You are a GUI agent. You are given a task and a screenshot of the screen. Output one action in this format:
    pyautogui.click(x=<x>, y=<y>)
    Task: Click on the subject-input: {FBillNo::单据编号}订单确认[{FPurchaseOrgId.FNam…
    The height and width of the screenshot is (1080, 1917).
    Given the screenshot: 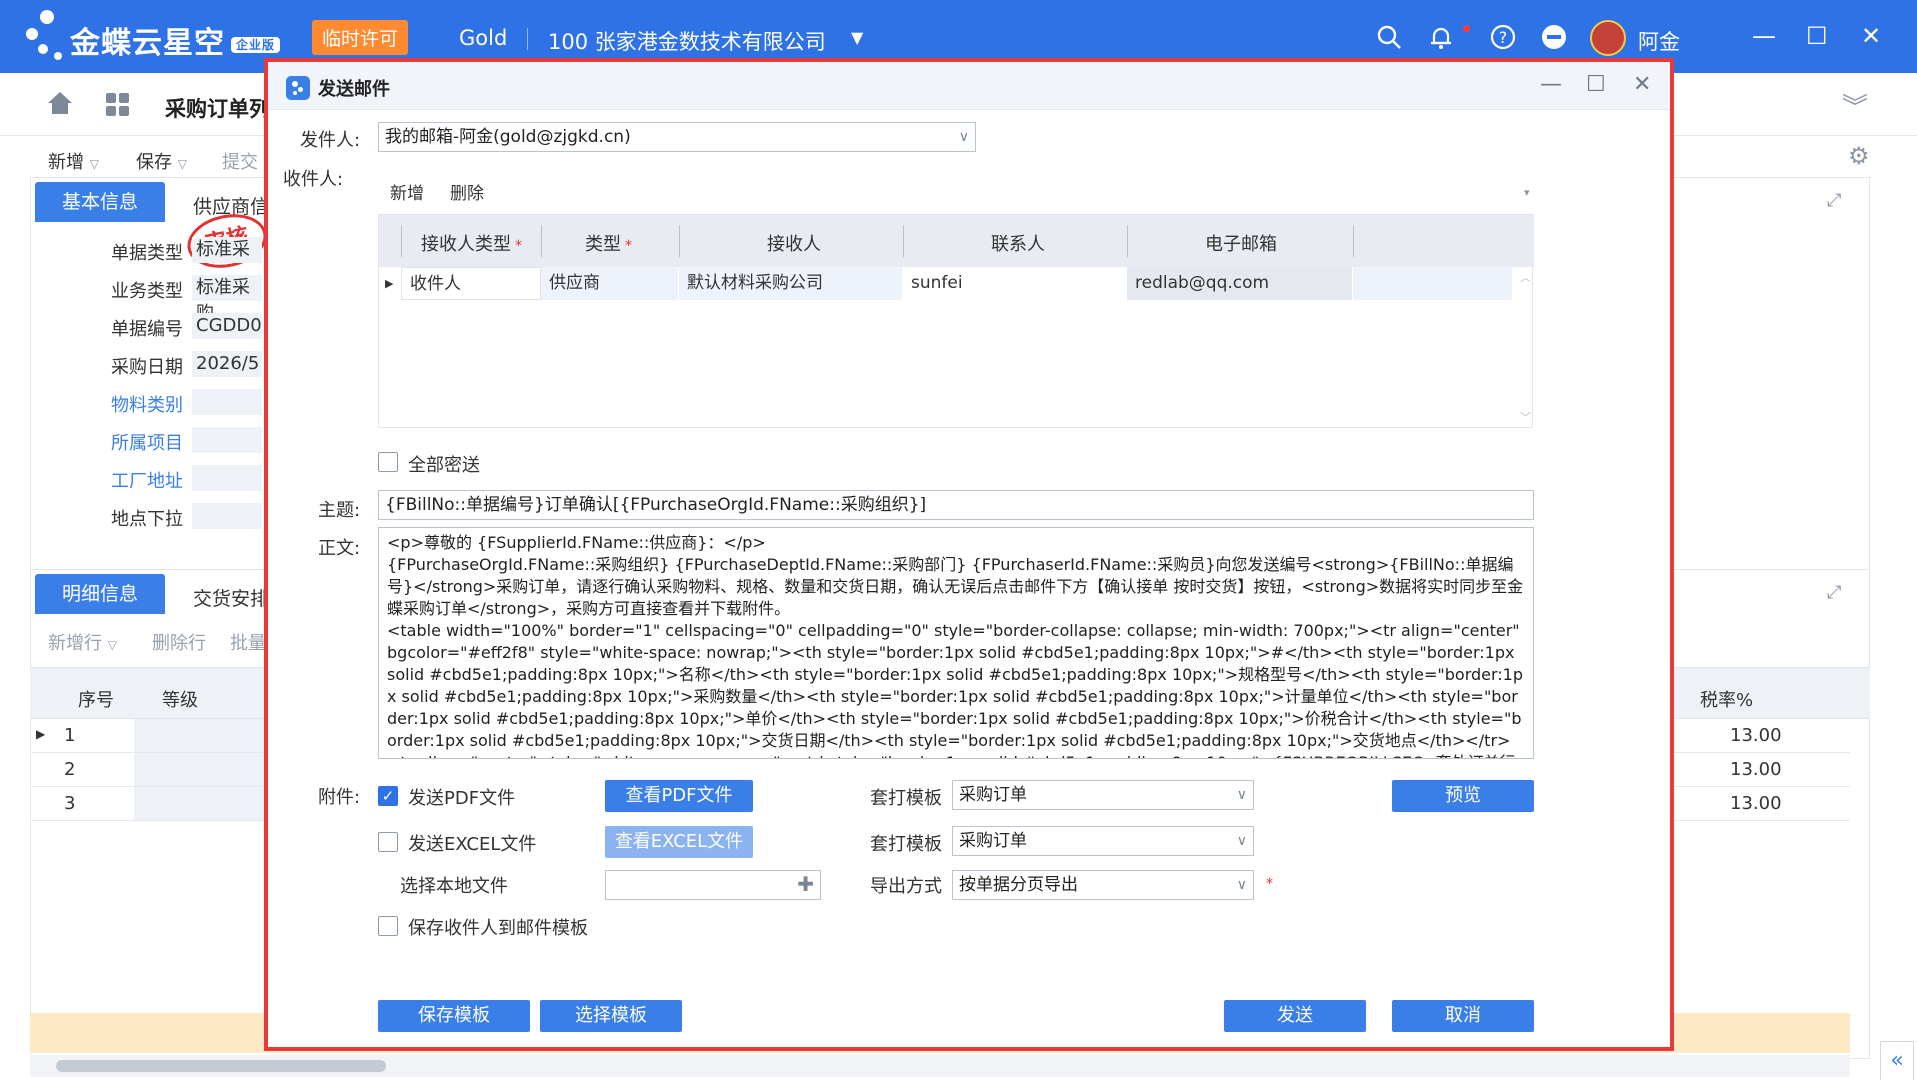 What is the action you would take?
    pyautogui.click(x=956, y=505)
    